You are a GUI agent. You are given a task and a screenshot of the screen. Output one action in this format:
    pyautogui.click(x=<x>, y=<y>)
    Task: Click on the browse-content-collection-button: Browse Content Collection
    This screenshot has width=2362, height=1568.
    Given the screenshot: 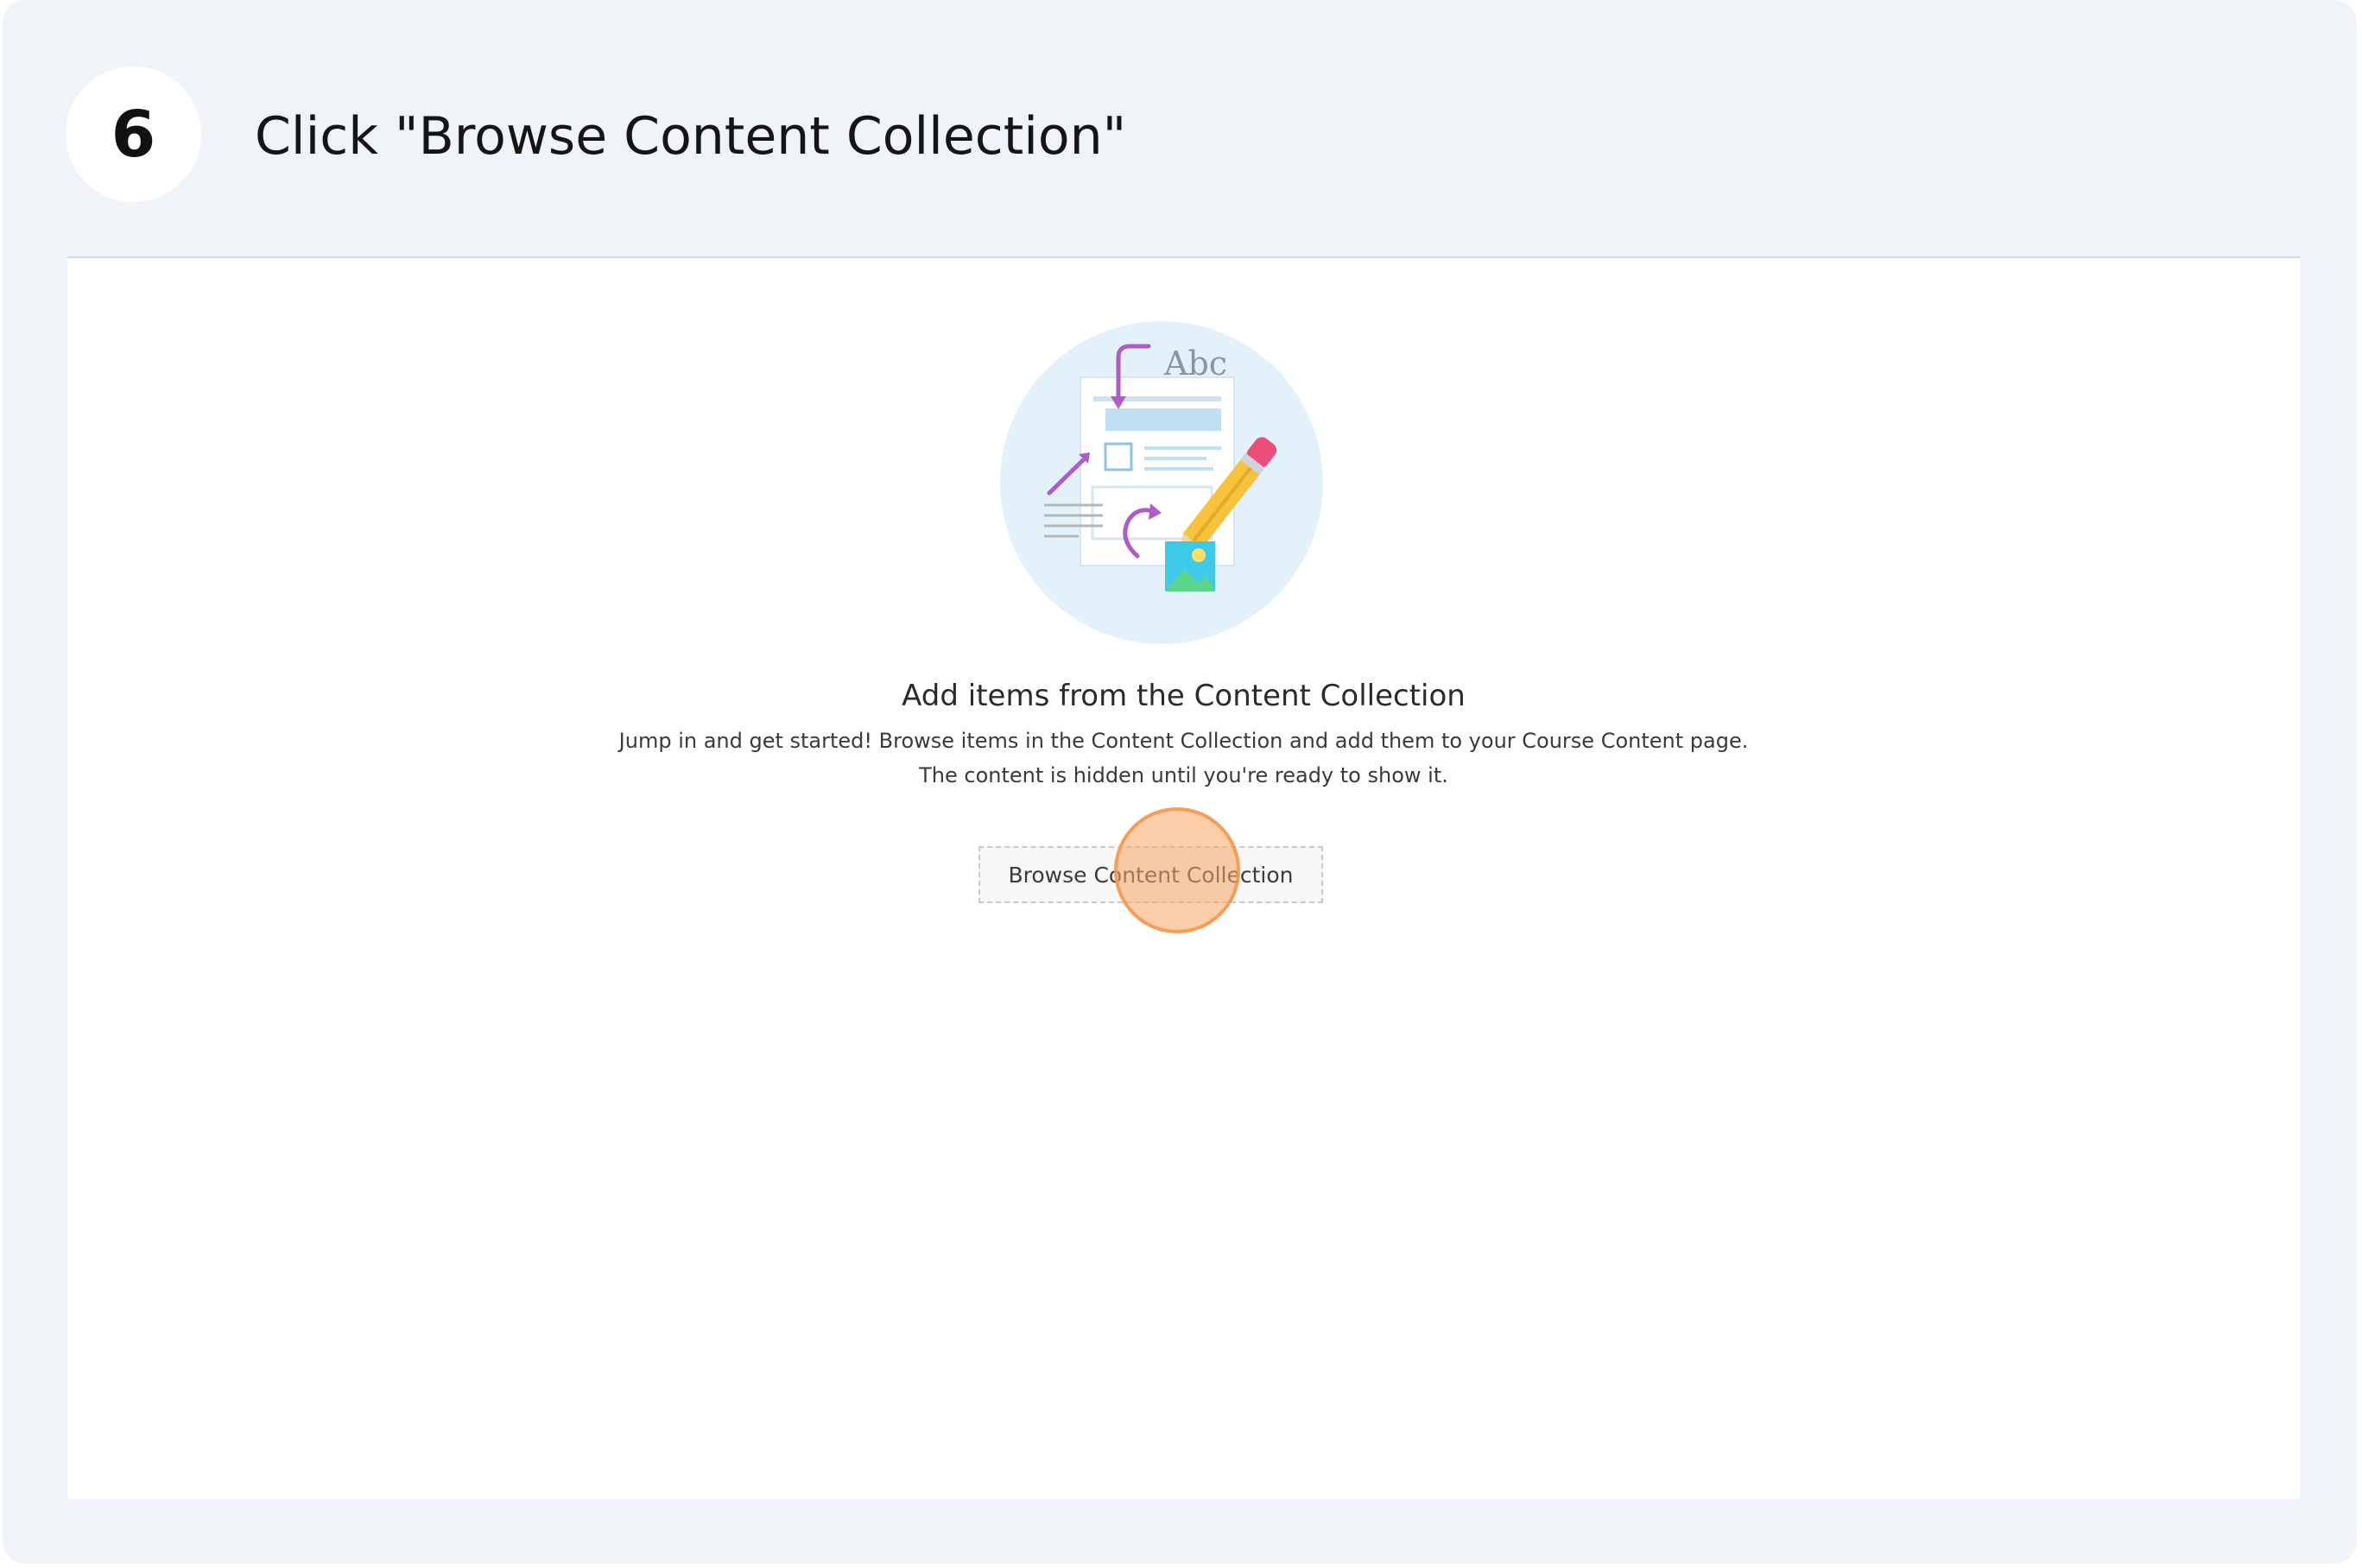 What is the action you would take?
    pyautogui.click(x=1151, y=875)
    